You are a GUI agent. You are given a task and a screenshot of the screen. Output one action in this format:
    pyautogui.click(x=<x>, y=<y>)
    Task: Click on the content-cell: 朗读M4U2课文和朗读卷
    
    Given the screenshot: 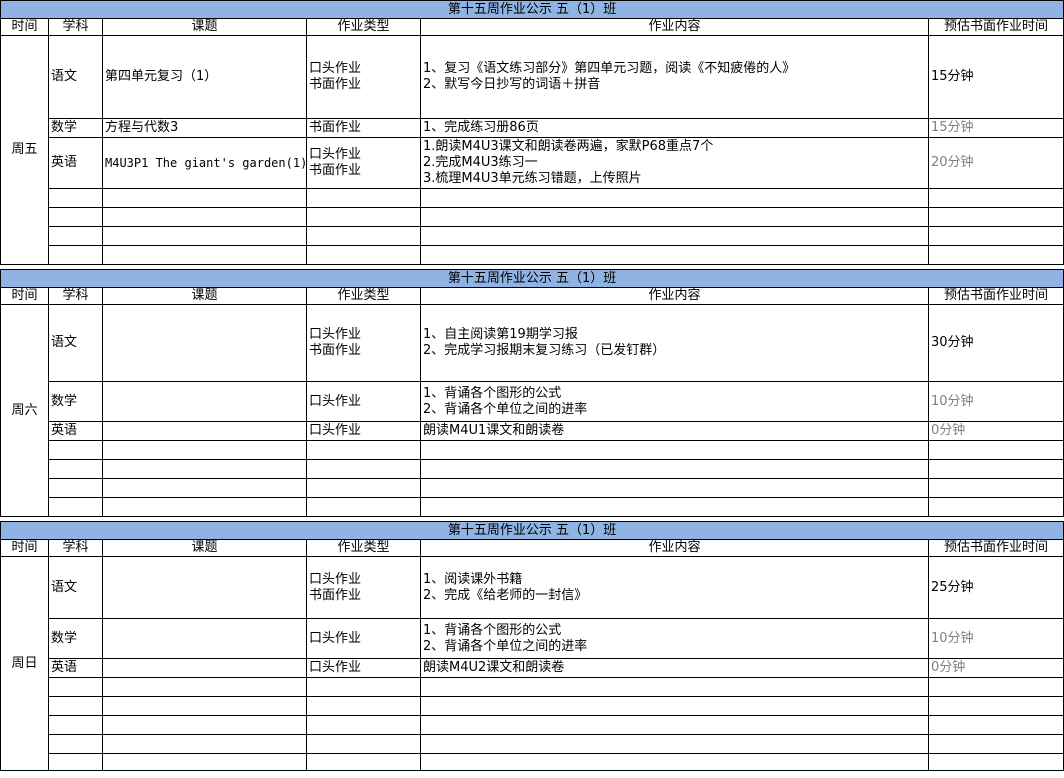 What is the action you would take?
    pyautogui.click(x=674, y=668)
    